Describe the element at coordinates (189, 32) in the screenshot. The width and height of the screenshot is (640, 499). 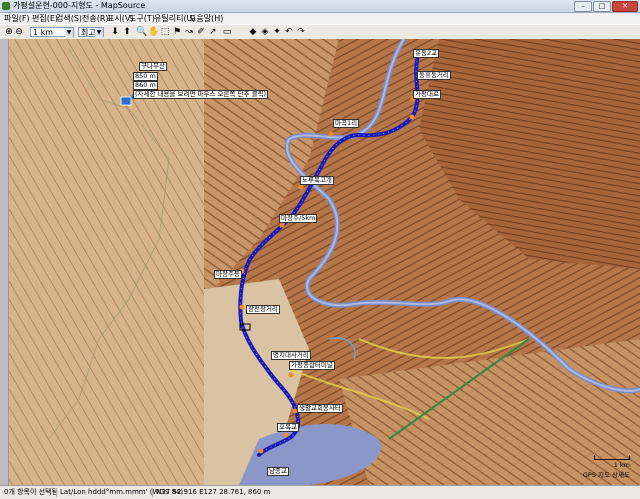
I see `route-tool-icon: ↝` at that location.